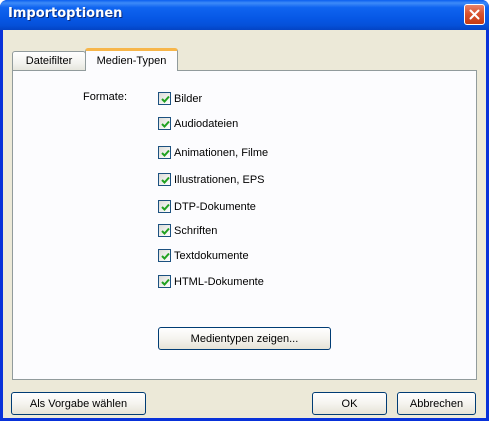 The width and height of the screenshot is (489, 421). Describe the element at coordinates (219, 179) in the screenshot. I see `checkbox-label: Illustrationen, EPS` at that location.